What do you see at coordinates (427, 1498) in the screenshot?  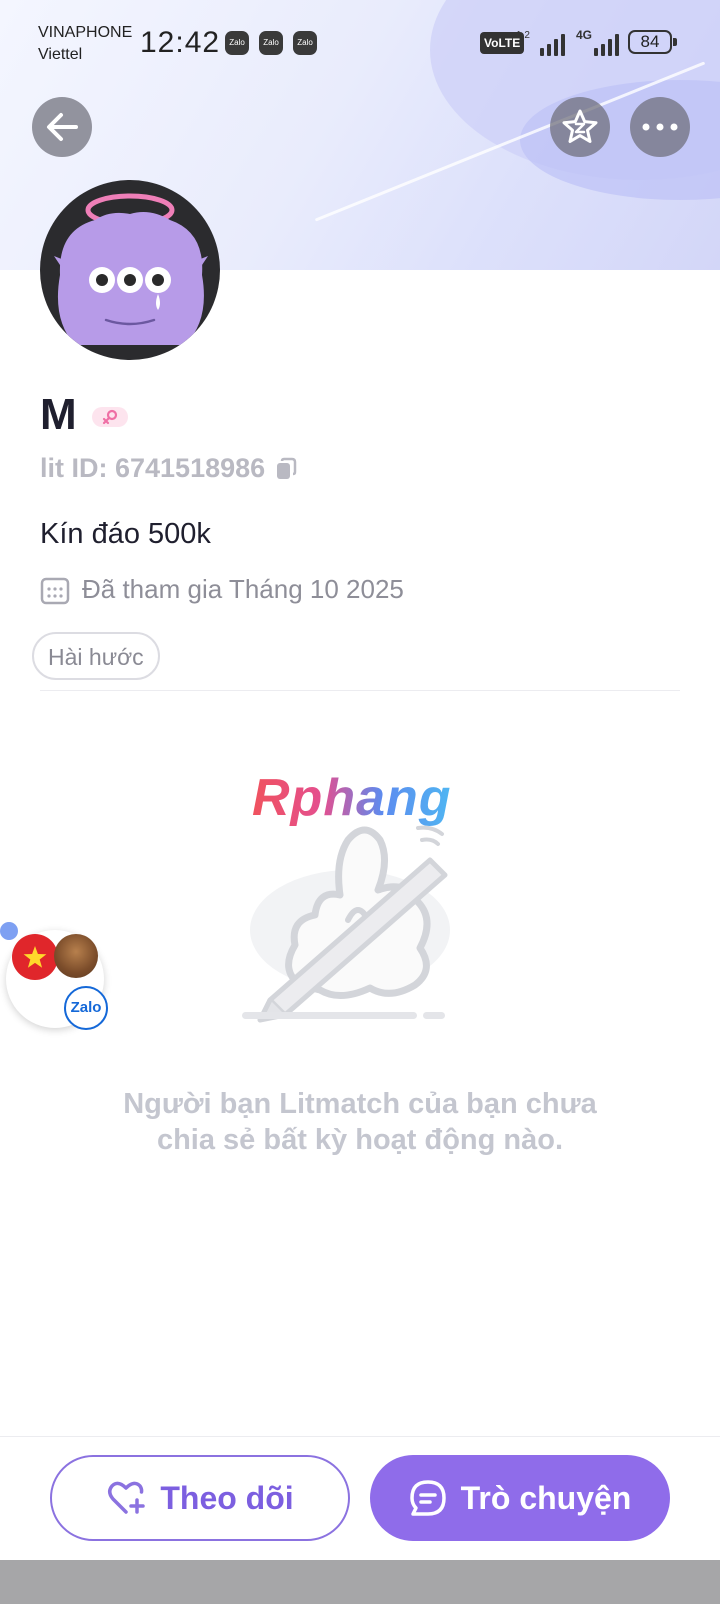 I see `chat-bubble-icon` at bounding box center [427, 1498].